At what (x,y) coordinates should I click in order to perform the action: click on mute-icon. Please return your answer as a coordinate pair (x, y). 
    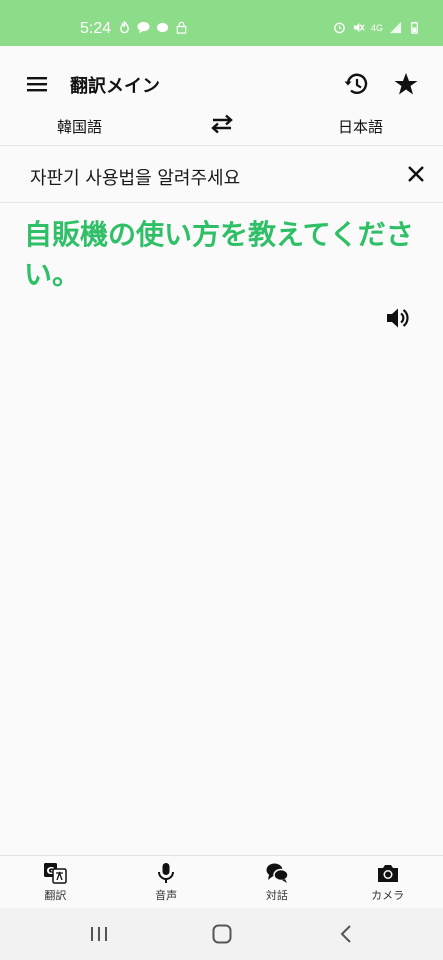
    Looking at the image, I should click on (359, 27).